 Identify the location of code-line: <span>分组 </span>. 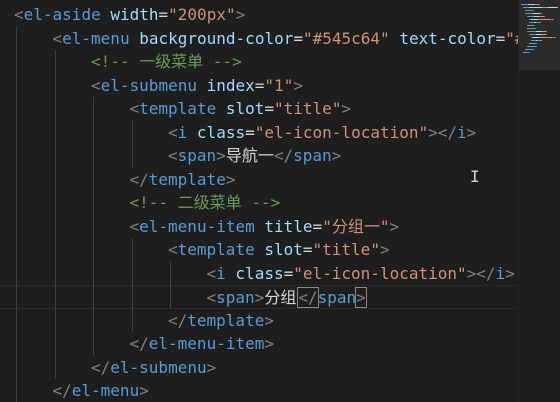
(259, 297).